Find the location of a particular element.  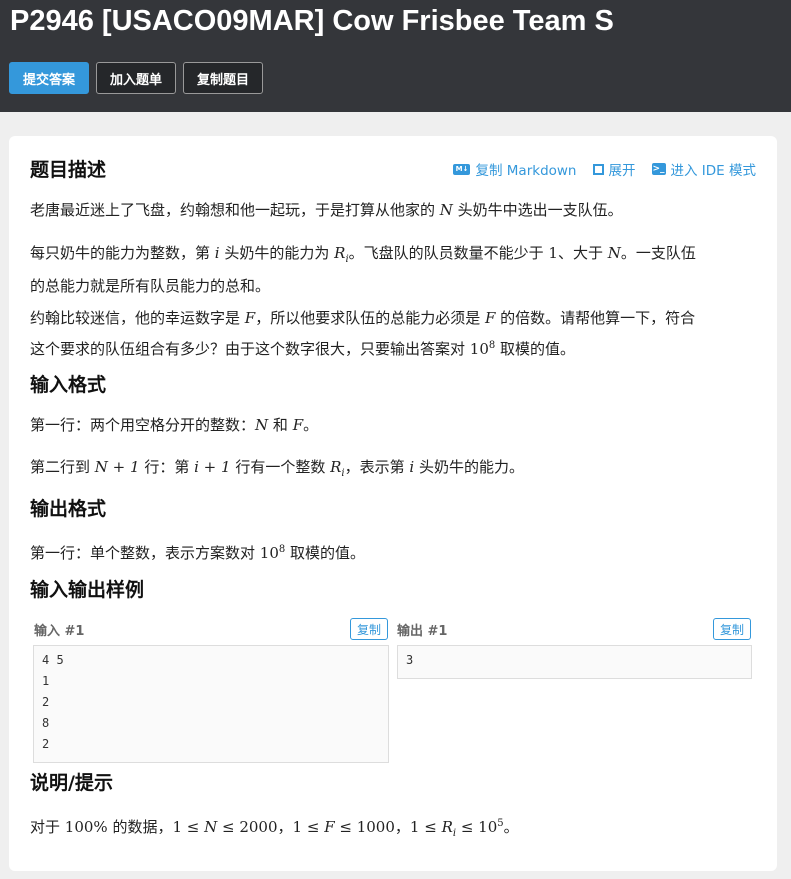

output-format-line-1: 第一行：单个整数，表示方案数对 108 取模的值。 is located at coordinates (198, 553).